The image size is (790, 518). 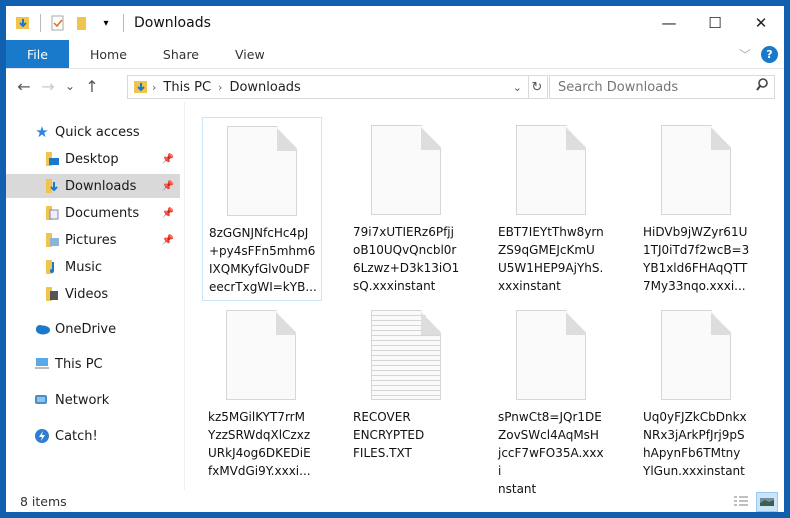 What do you see at coordinates (52, 213) in the screenshot?
I see `documents-folder-icon` at bounding box center [52, 213].